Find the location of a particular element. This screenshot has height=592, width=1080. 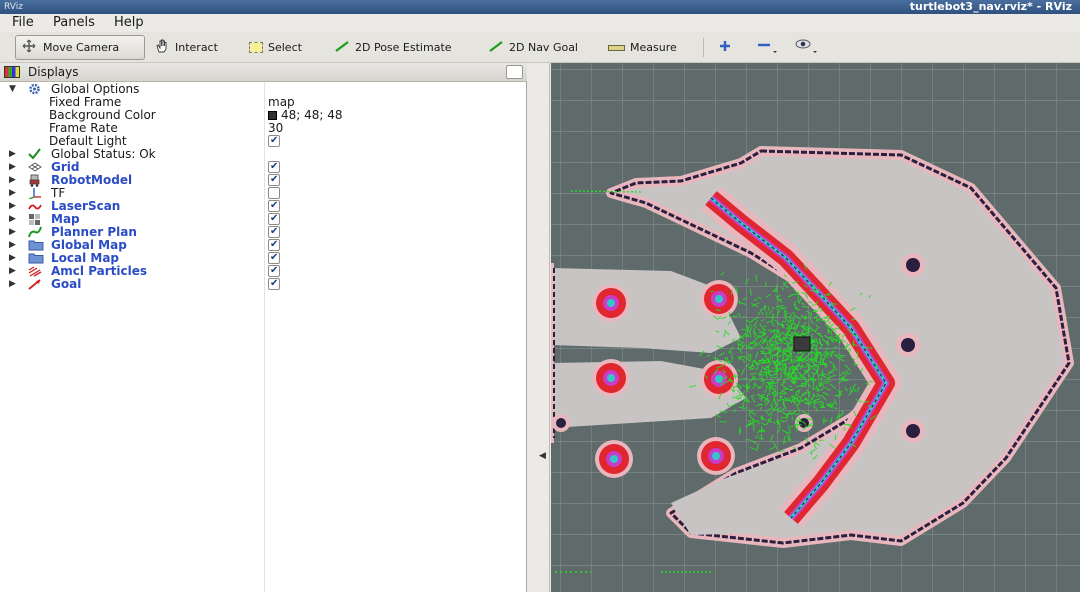

laserscan-icon is located at coordinates (35, 206).